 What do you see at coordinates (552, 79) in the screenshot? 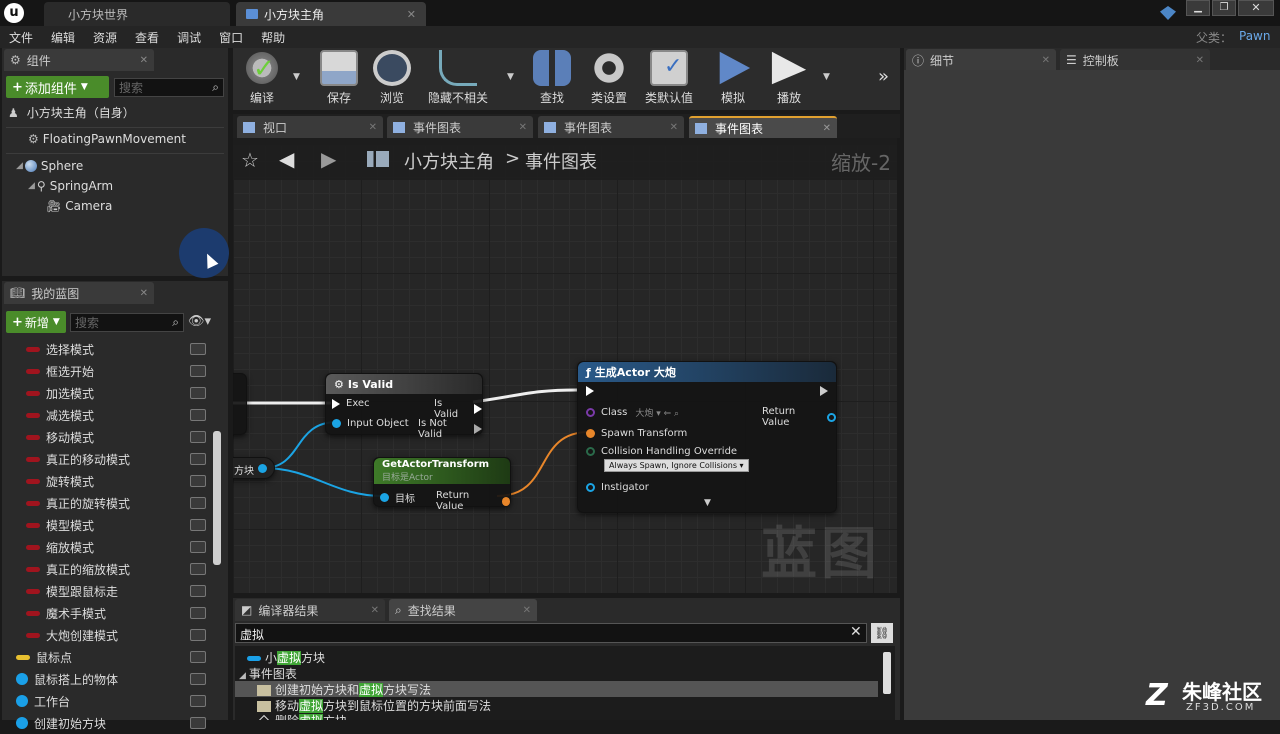
I see `find-button: 查找` at bounding box center [552, 79].